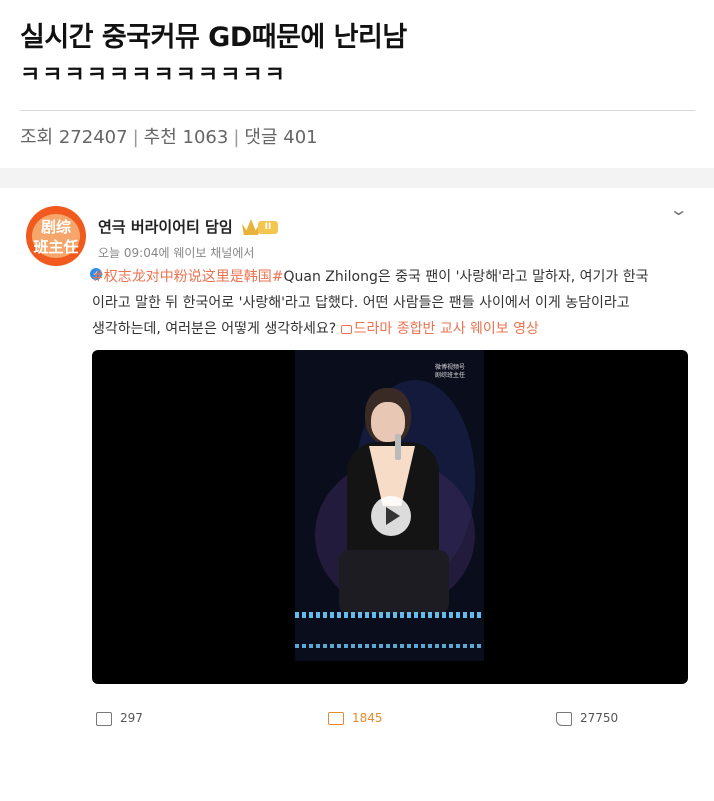 This screenshot has height=801, width=714. Describe the element at coordinates (104, 718) in the screenshot. I see `share-icon` at that location.